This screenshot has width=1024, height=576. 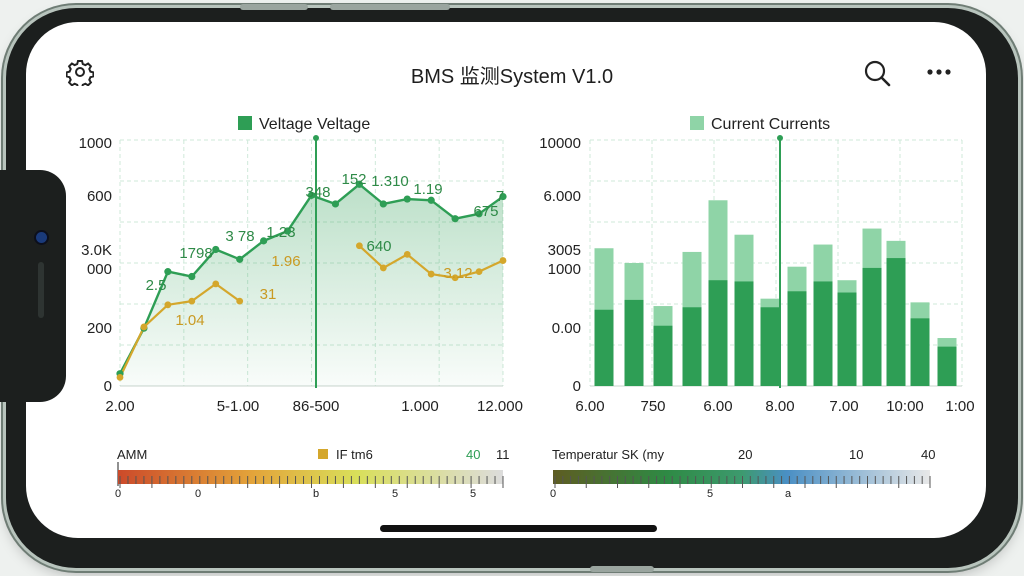 What do you see at coordinates (743, 473) in the screenshot?
I see `right-color-scale: Temperatur SK (my 20 10 40 0 5 a` at bounding box center [743, 473].